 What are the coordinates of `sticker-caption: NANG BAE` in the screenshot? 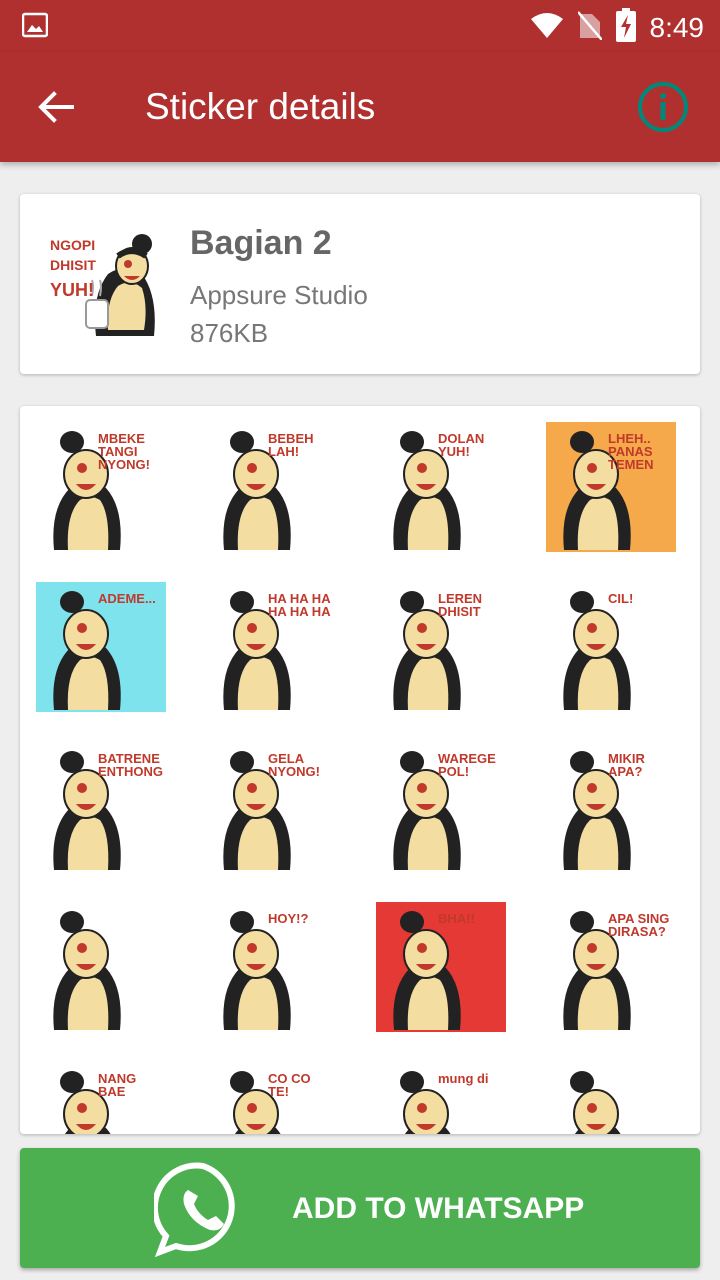 It's located at (117, 1085).